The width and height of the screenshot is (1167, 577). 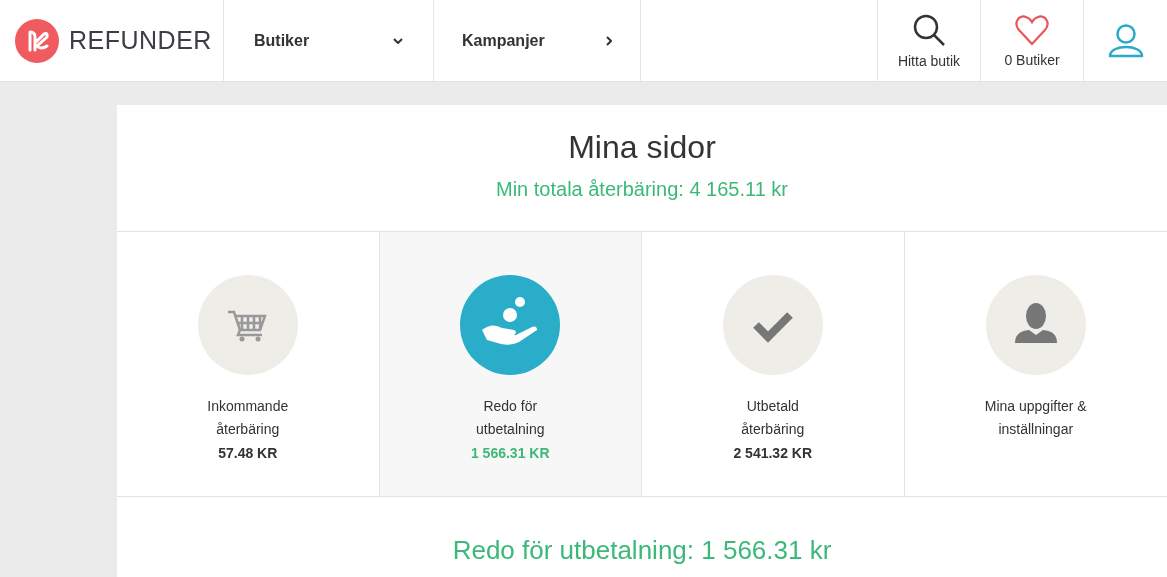 I want to click on hand-coins-icon, so click(x=510, y=325).